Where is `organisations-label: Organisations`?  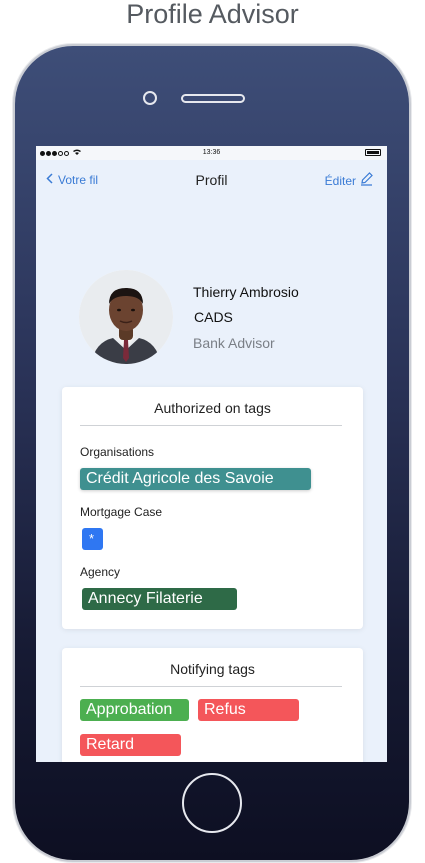 organisations-label: Organisations is located at coordinates (117, 452).